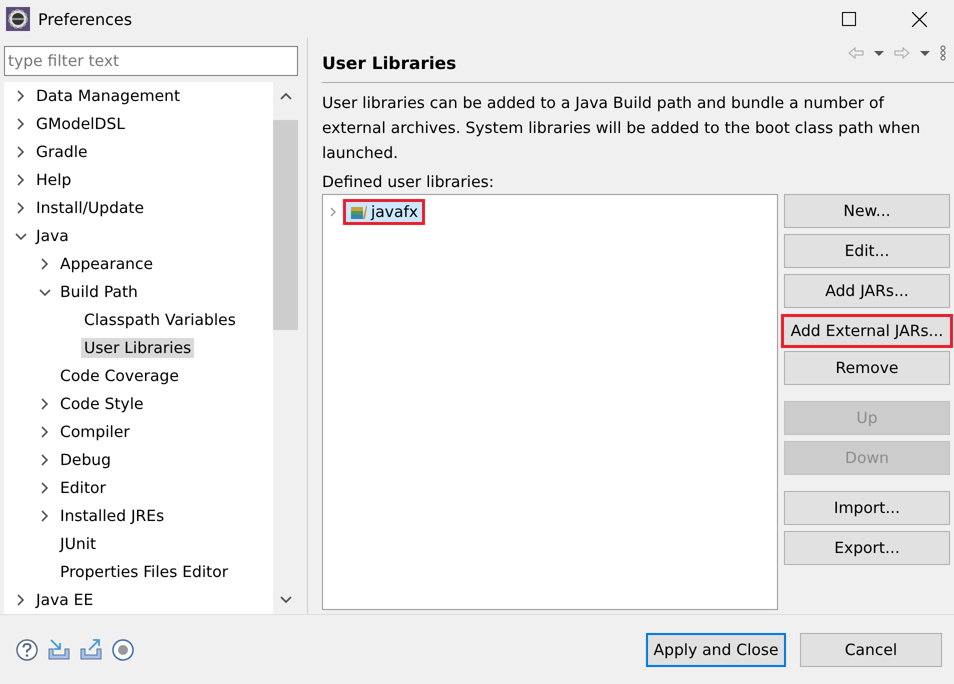  Describe the element at coordinates (716, 650) in the screenshot. I see `dialog-button: Apply and Close` at that location.